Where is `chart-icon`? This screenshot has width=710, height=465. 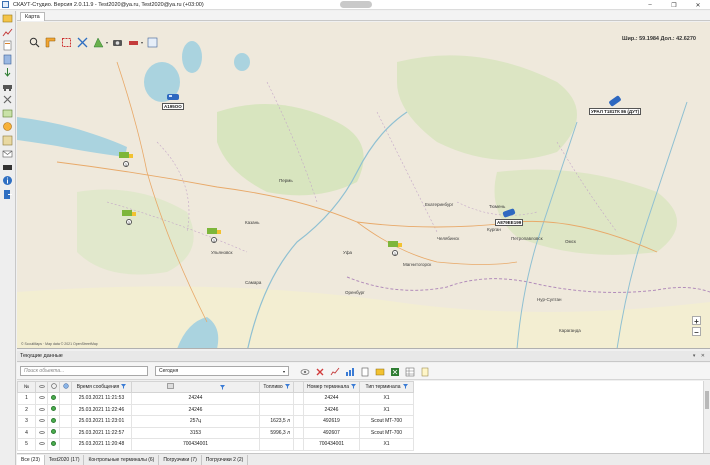 chart-icon is located at coordinates (7, 32).